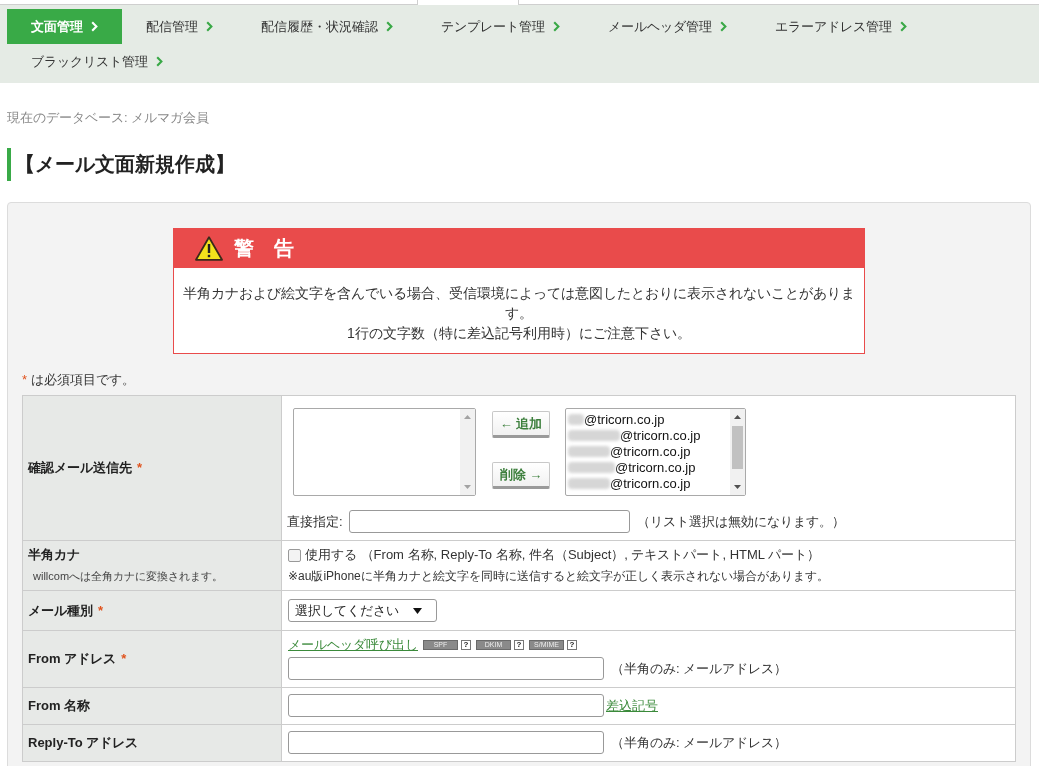 This screenshot has height=766, width=1039. I want to click on type-dropdown: 選択してください, so click(362, 610).